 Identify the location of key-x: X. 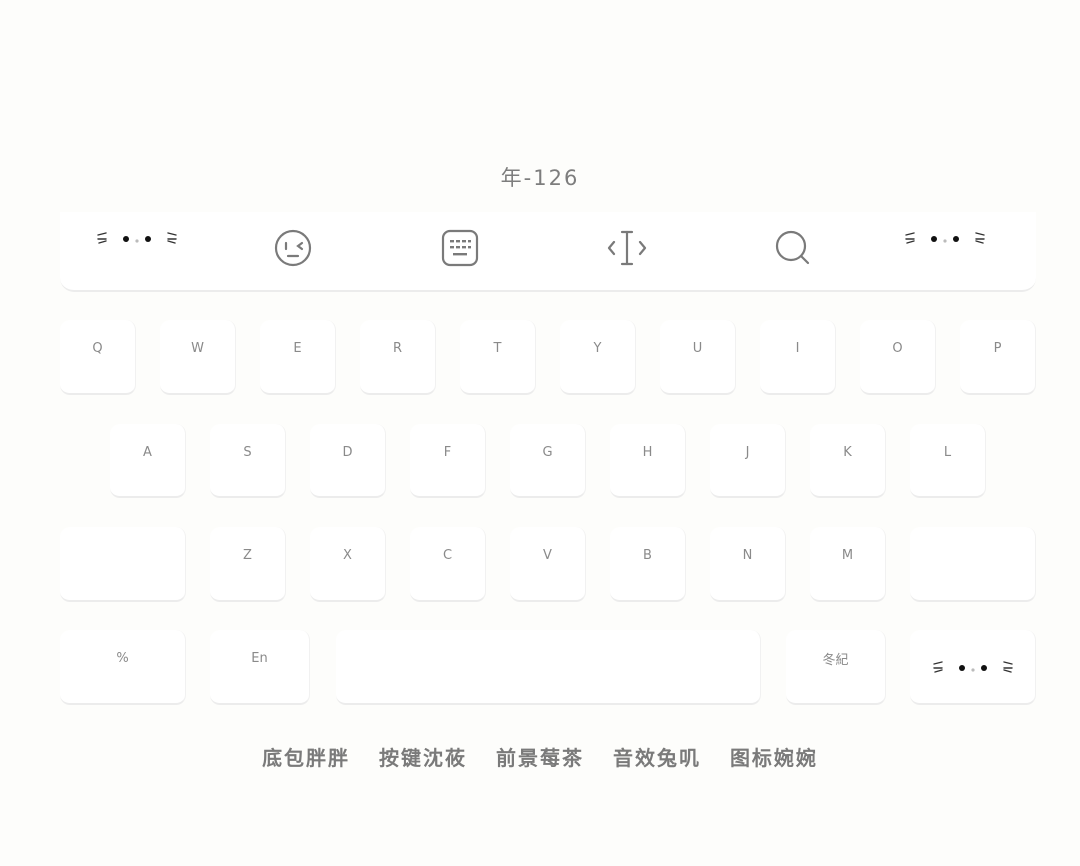
(348, 564).